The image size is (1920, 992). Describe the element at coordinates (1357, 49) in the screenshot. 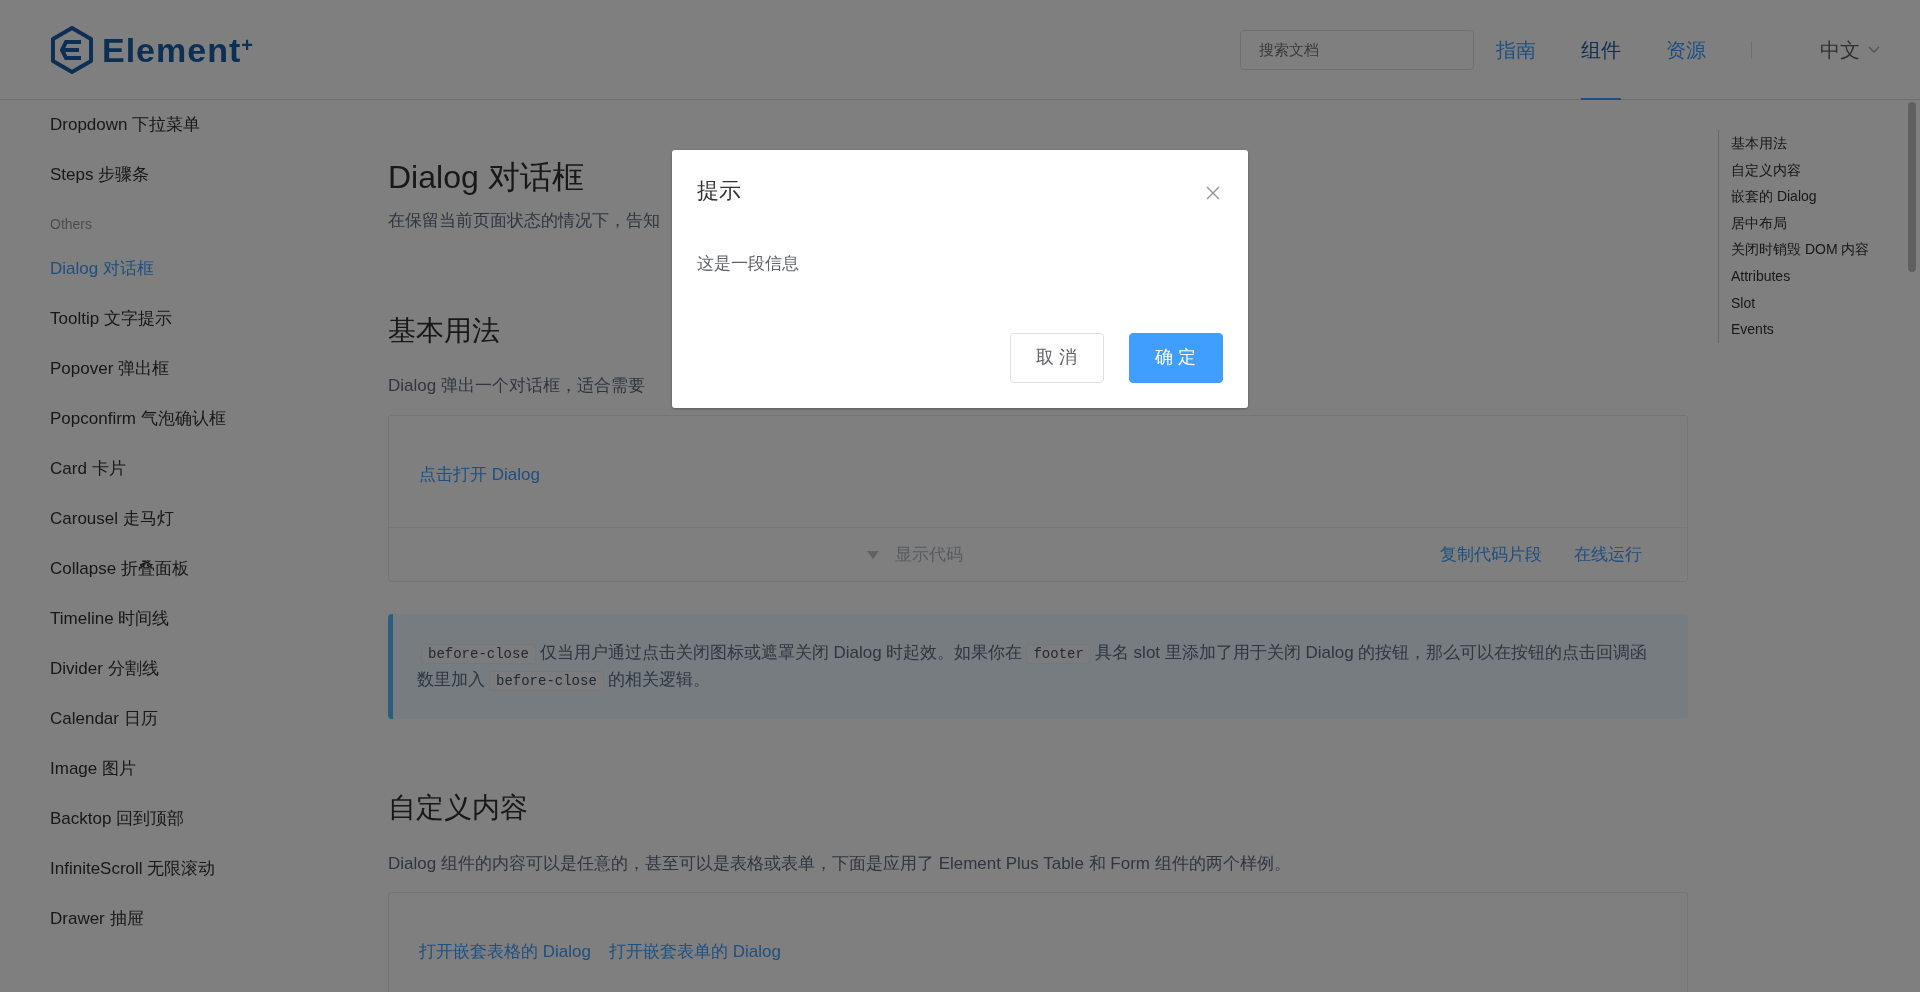

I see `search-field: 搜索文档` at that location.